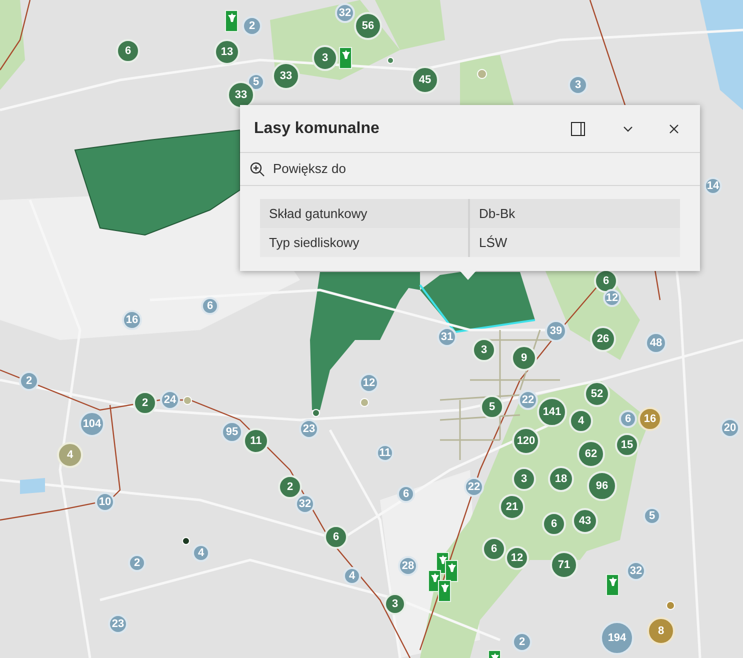 The width and height of the screenshot is (743, 658). I want to click on popup-title: Lasy komunalne, so click(317, 128).